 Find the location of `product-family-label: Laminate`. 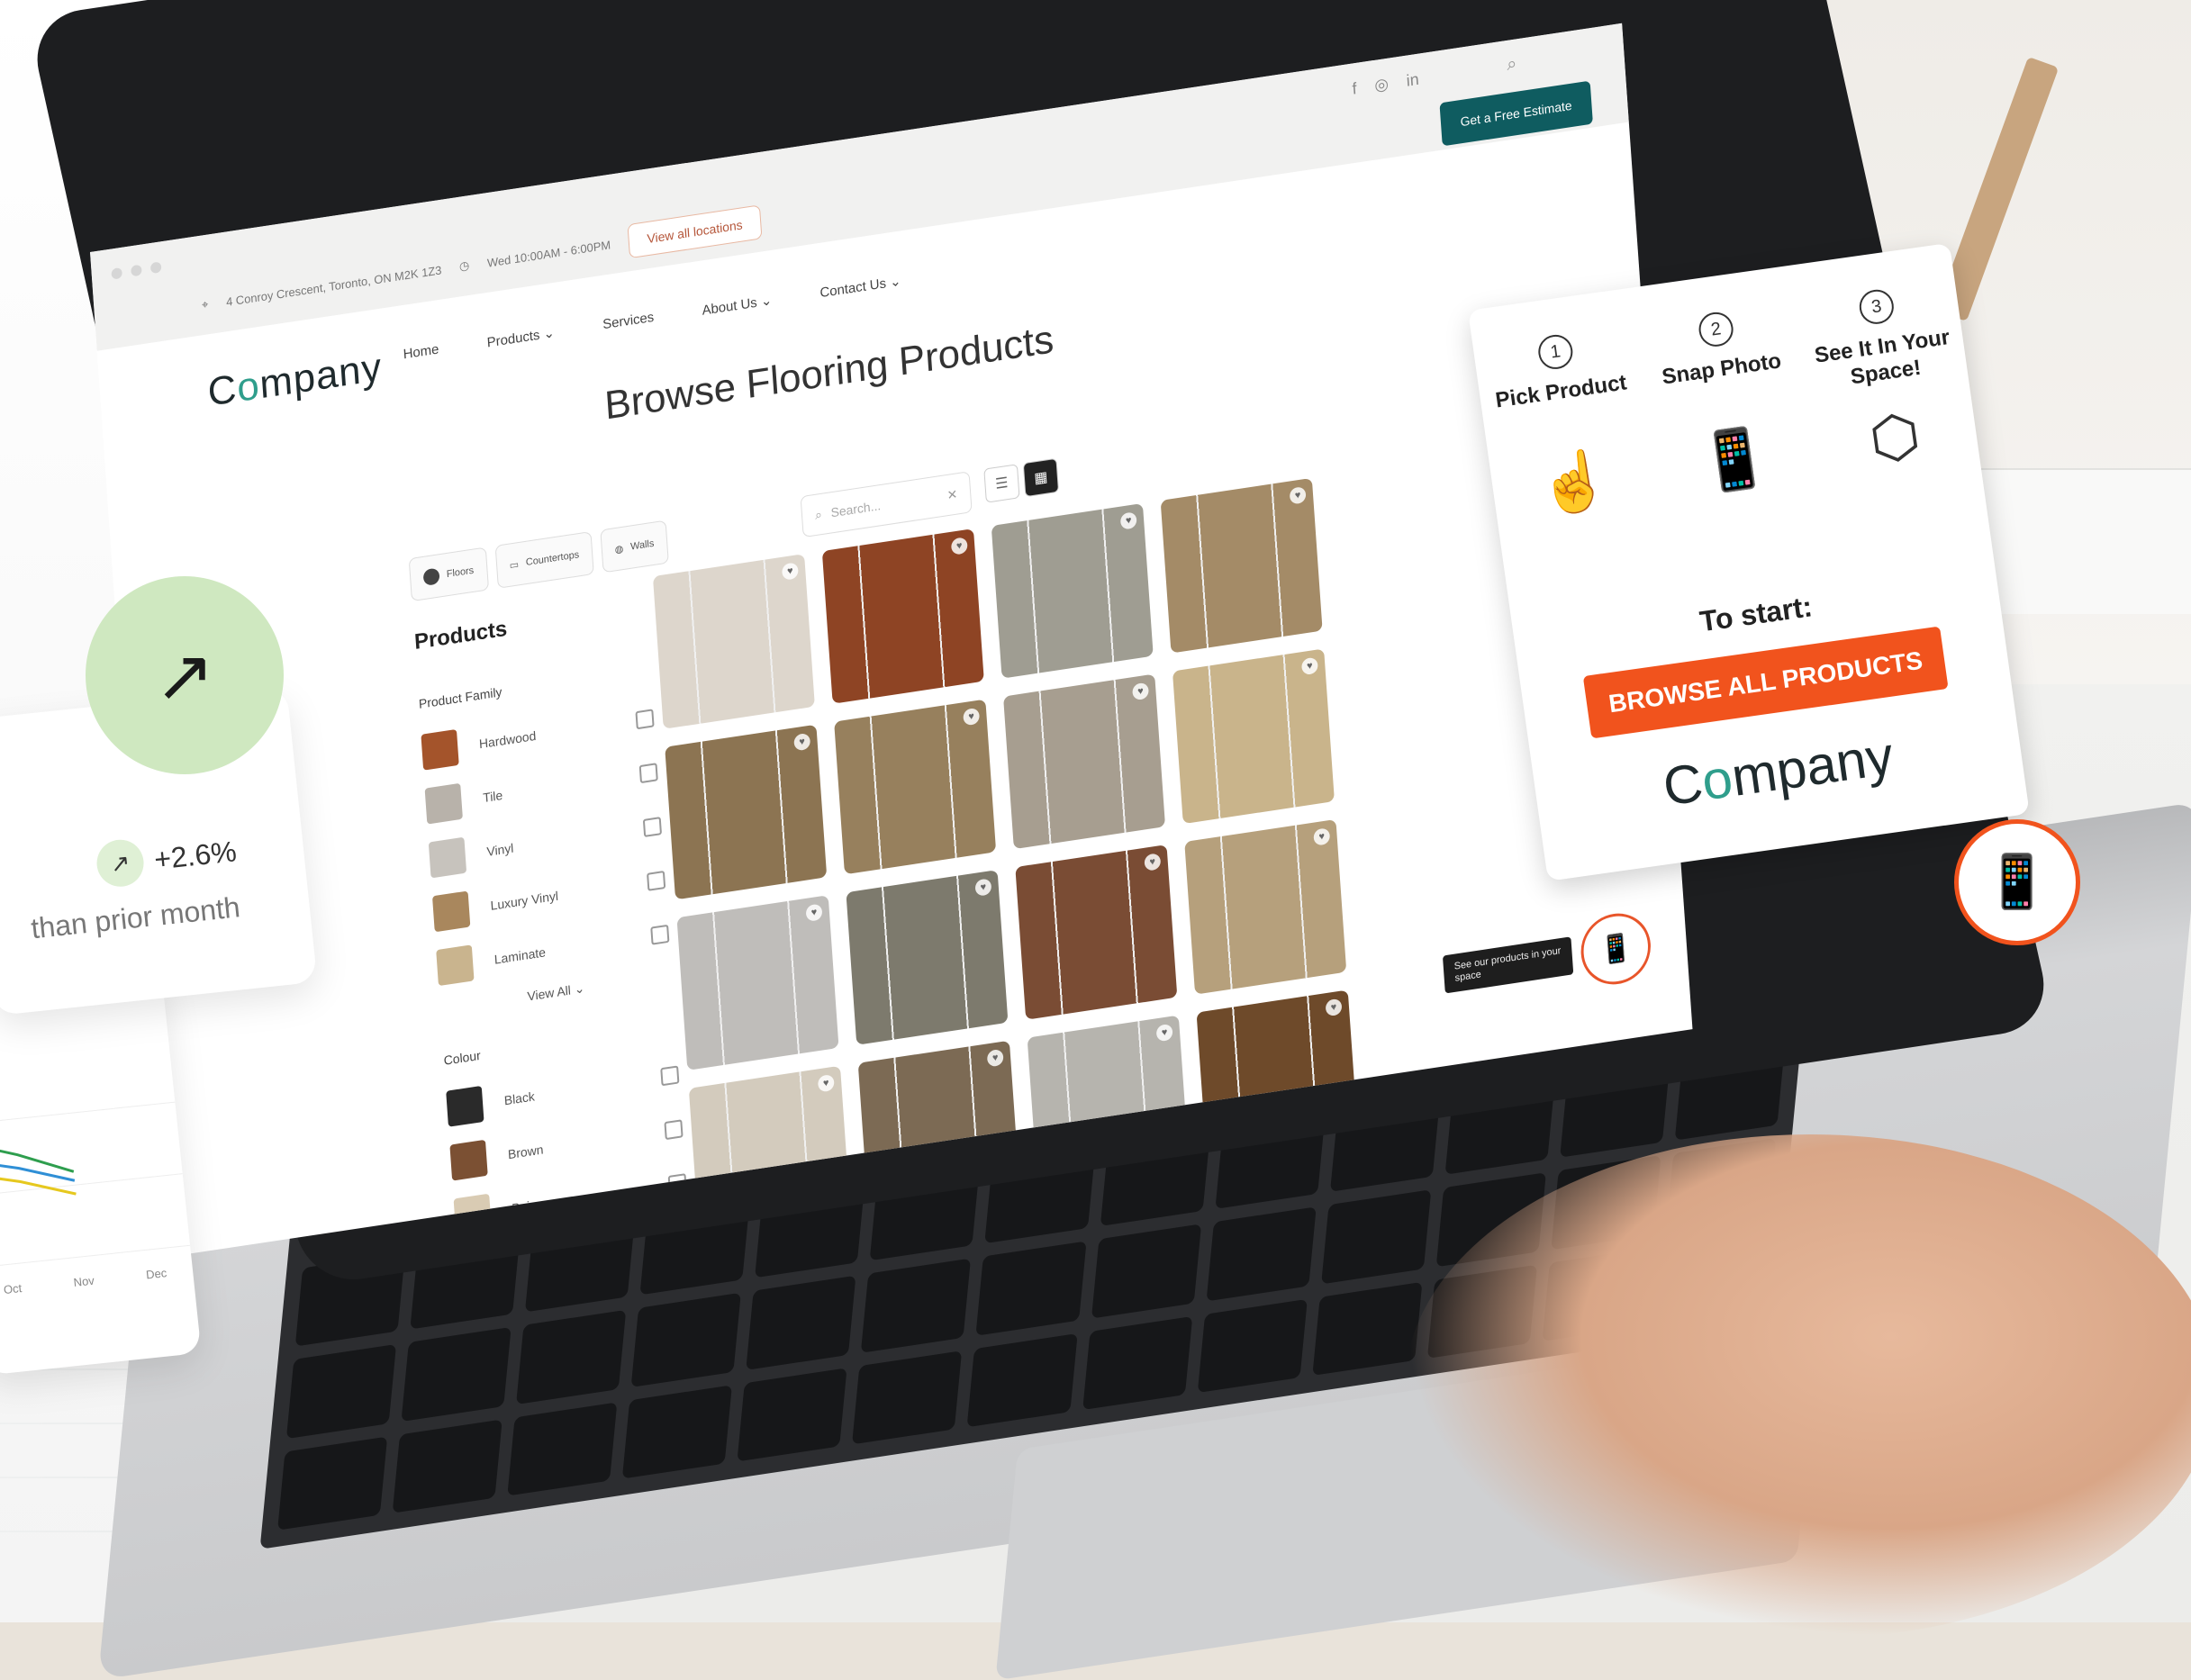

product-family-label: Laminate is located at coordinates (520, 956).